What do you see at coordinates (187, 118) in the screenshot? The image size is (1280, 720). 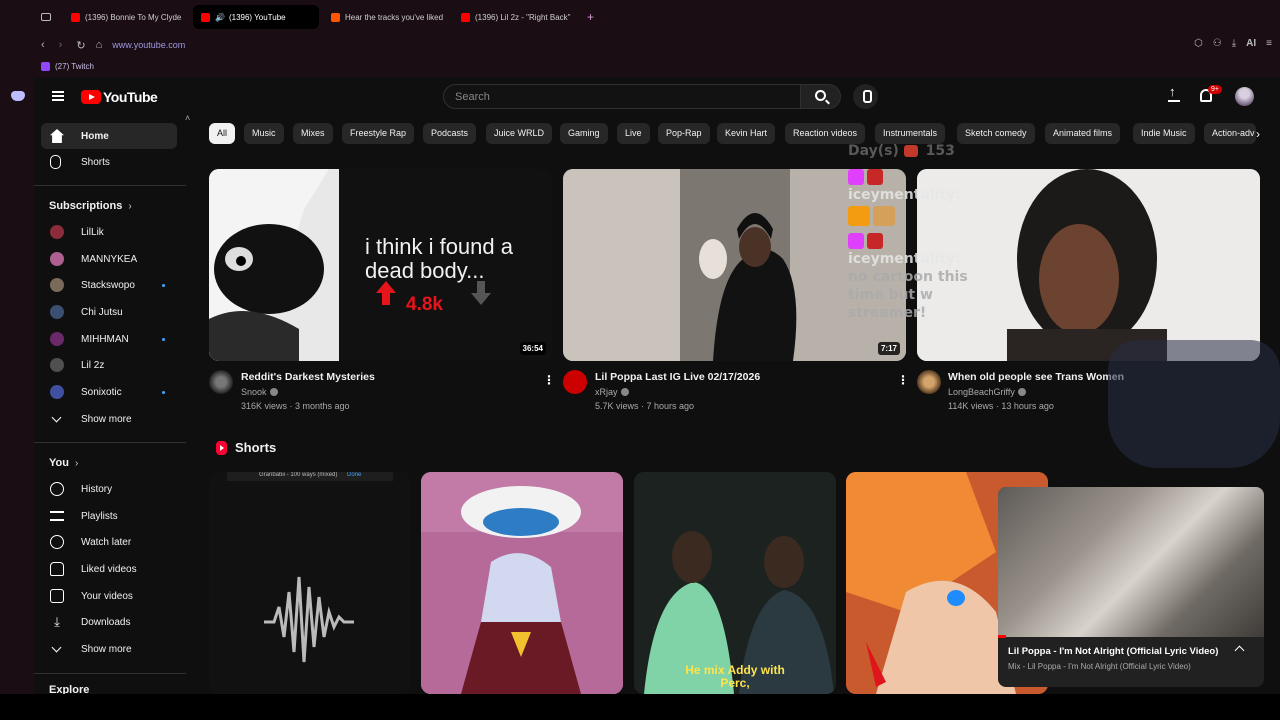 I see `scroll-up-icon: ˄` at bounding box center [187, 118].